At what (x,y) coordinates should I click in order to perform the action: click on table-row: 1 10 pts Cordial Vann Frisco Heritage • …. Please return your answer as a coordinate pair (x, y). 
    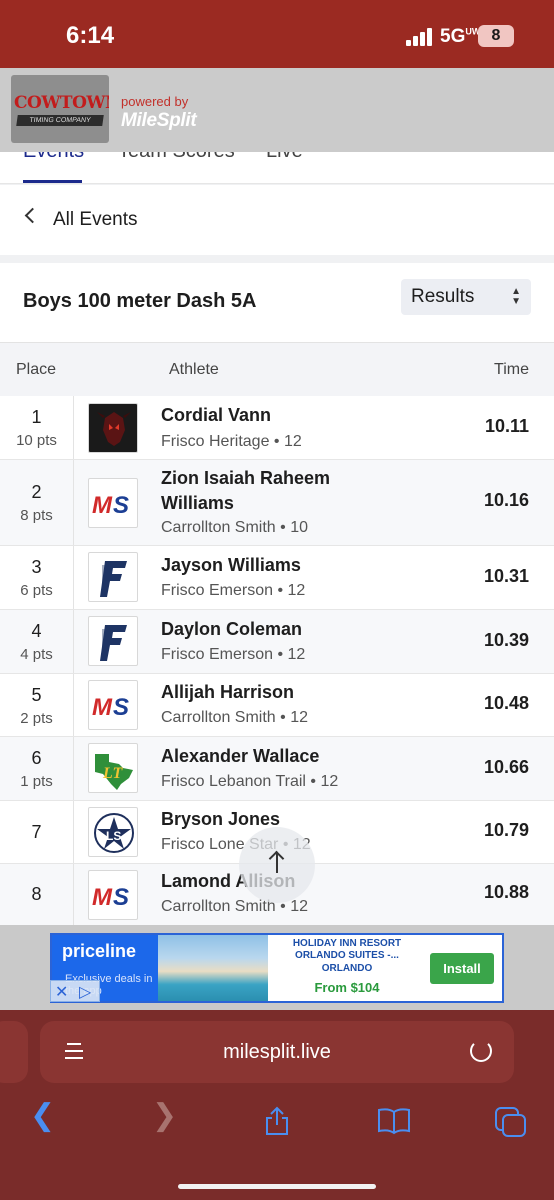
    Looking at the image, I should click on (277, 428).